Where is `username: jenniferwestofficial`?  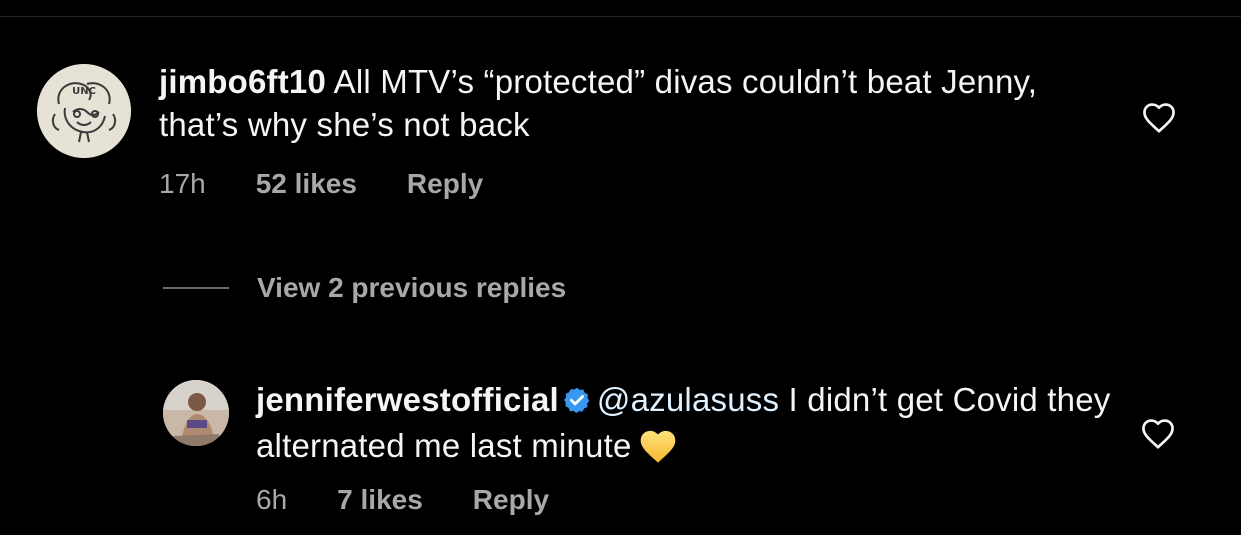
username: jenniferwestofficial is located at coordinates (407, 399).